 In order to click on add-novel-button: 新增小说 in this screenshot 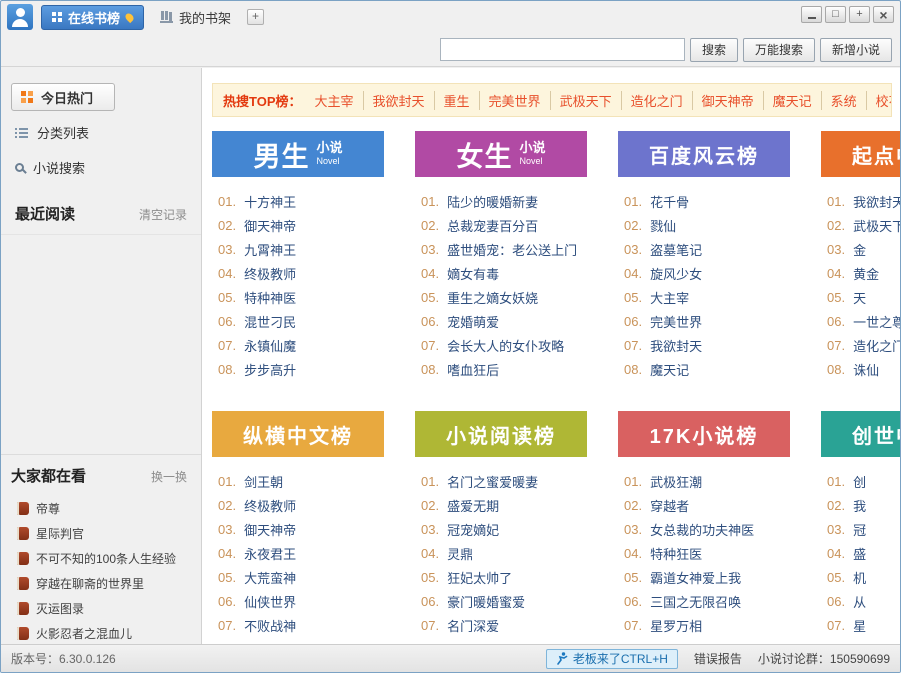, I will do `click(855, 49)`.